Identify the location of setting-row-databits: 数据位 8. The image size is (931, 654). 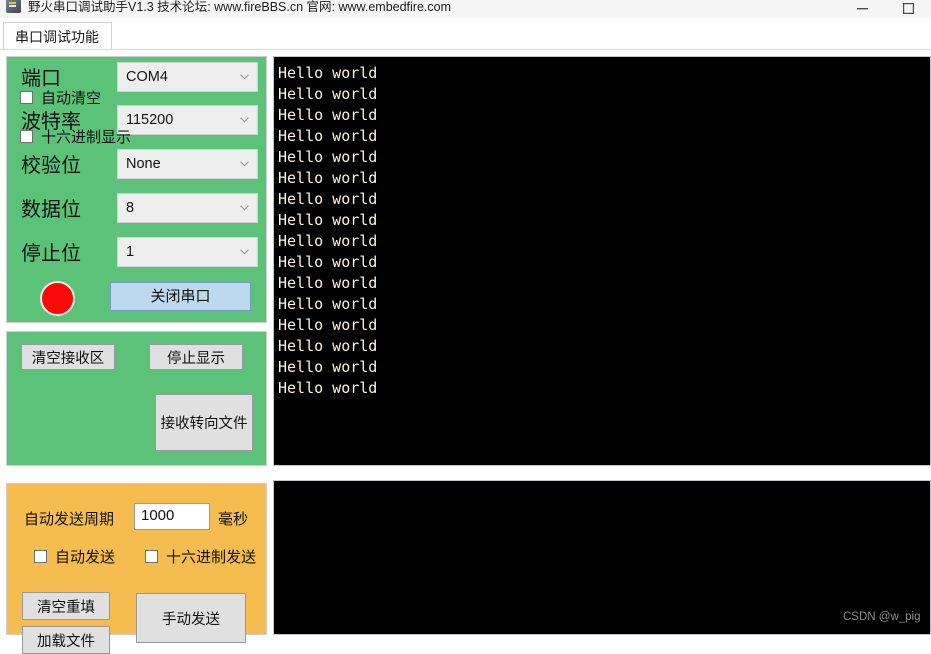
(137, 211).